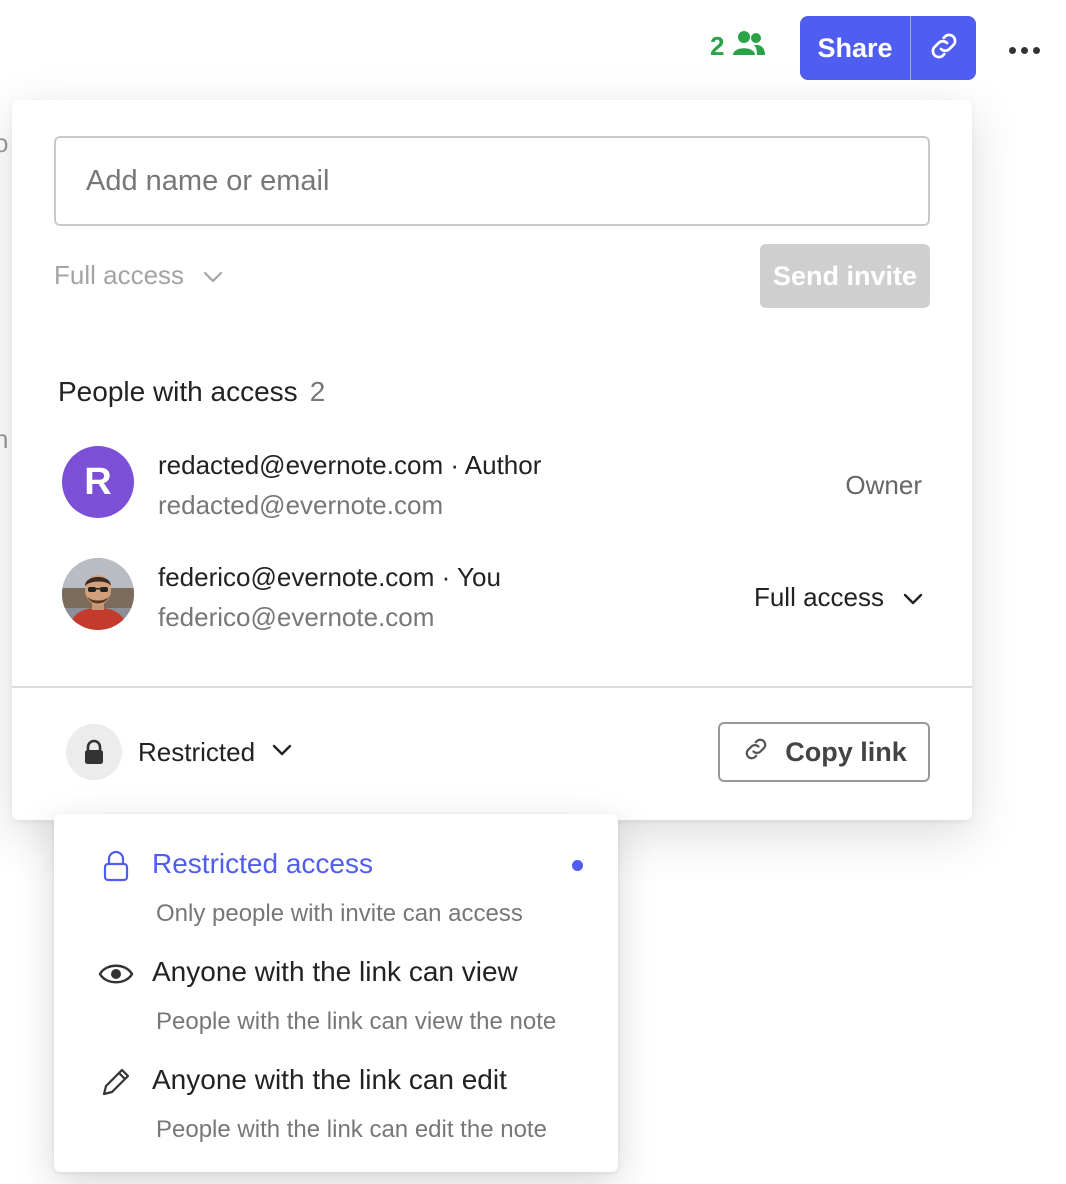 Image resolution: width=1066 pixels, height=1184 pixels. What do you see at coordinates (98, 594) in the screenshot?
I see `avatar` at bounding box center [98, 594].